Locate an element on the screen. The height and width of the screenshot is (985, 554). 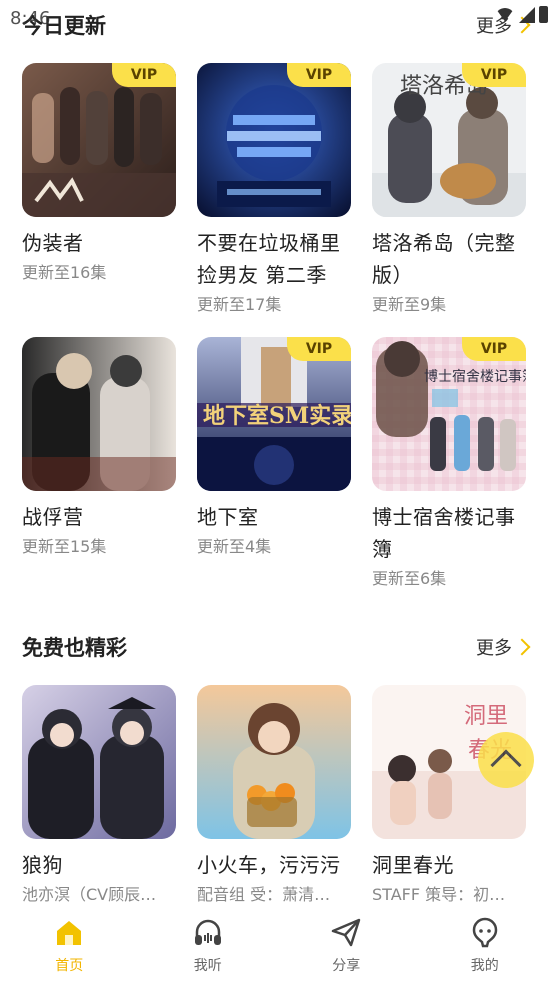
svg-text: 洞里 is located at coordinates (486, 716).